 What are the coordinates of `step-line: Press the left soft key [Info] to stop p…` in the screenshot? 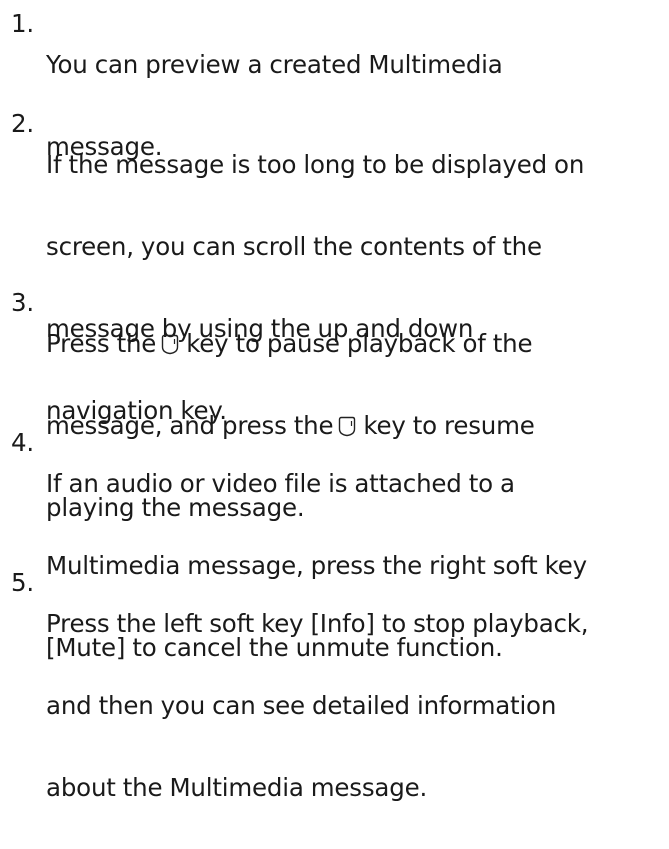 It's located at (317, 623).